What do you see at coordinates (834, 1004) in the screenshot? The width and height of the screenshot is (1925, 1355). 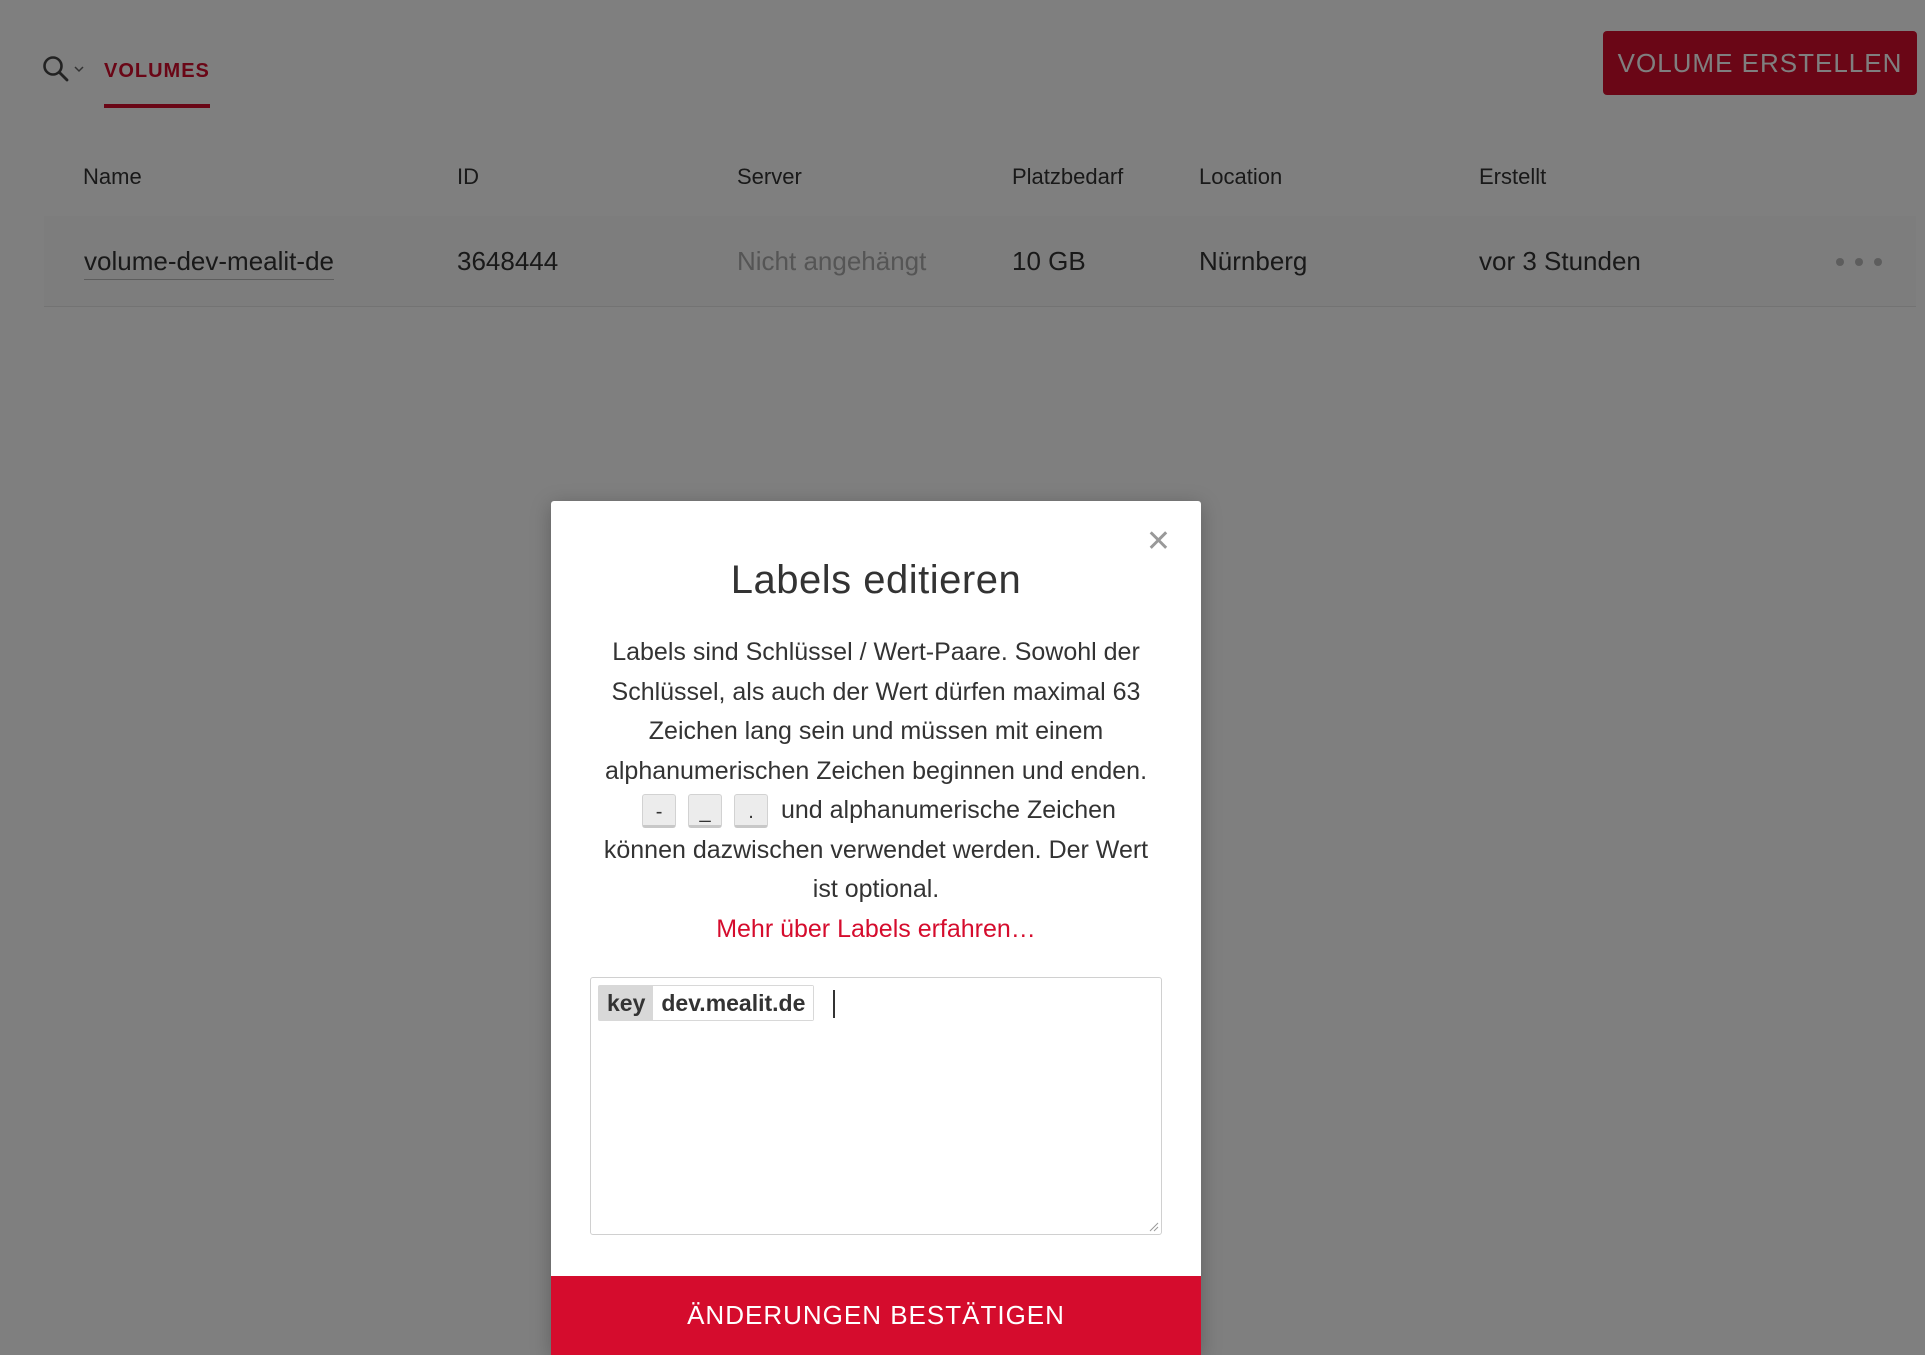 I see `text-cursor` at bounding box center [834, 1004].